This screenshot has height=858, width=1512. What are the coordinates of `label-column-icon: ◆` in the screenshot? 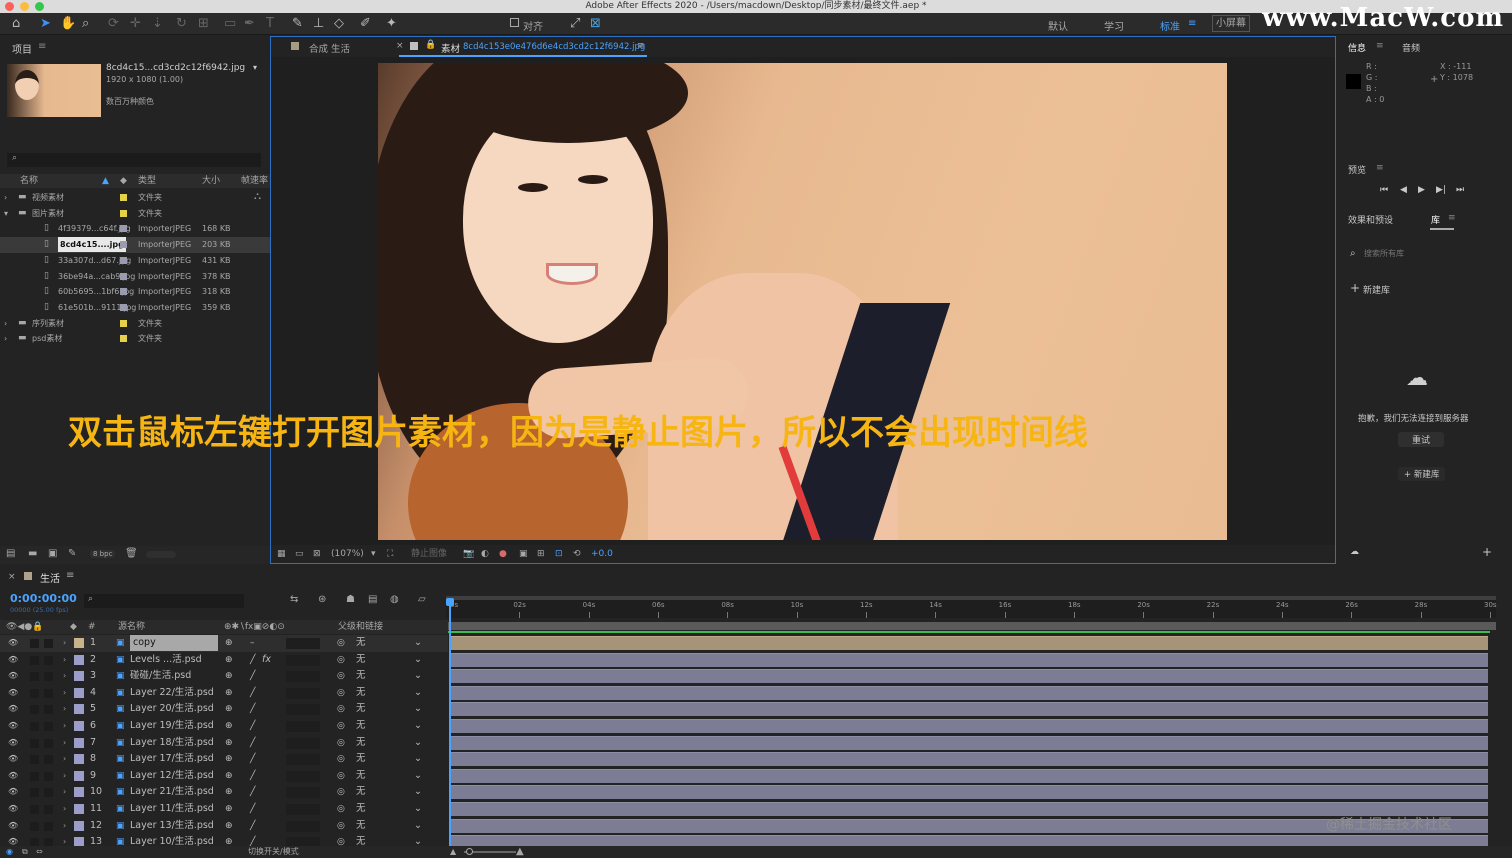 It's located at (123, 181).